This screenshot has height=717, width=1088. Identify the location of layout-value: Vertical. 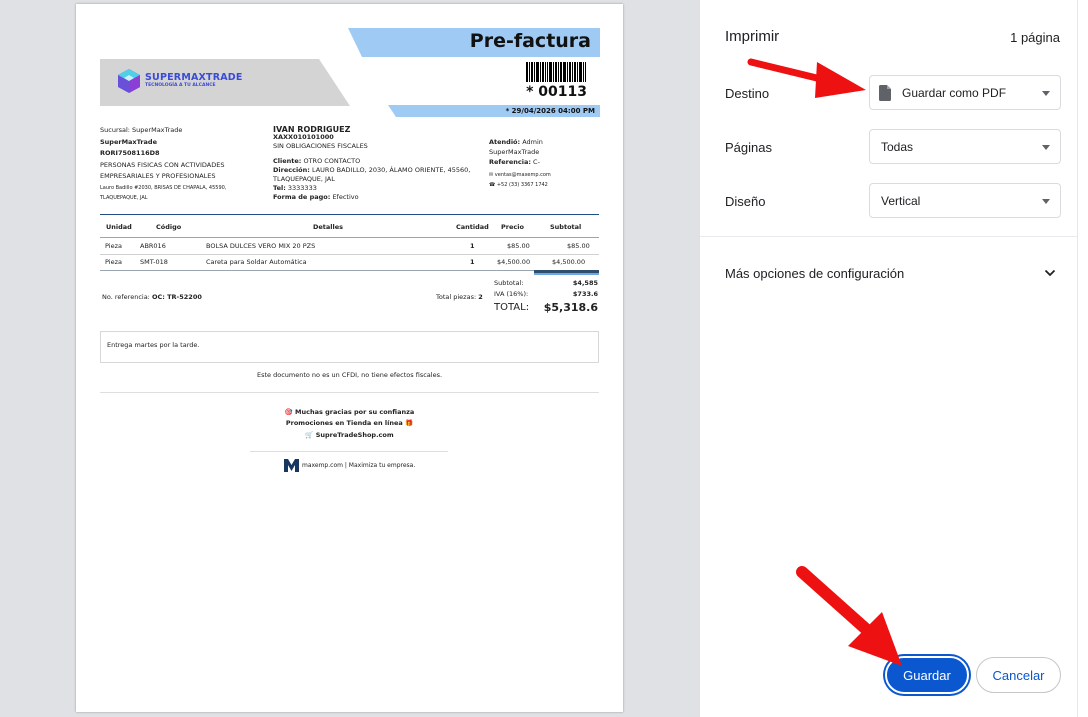
(901, 201).